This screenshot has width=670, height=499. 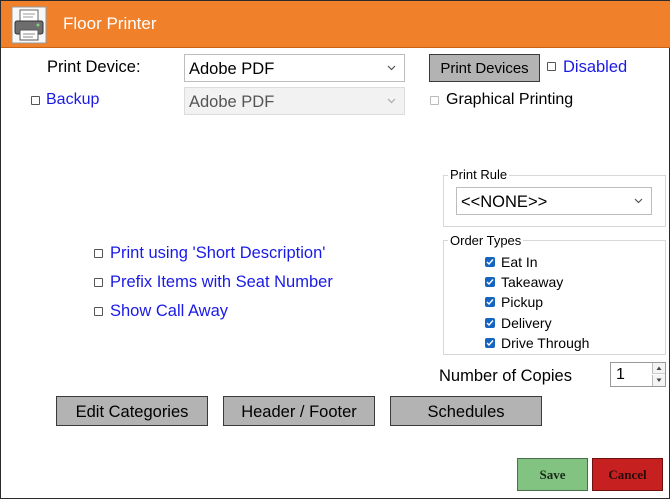 I want to click on header-footer-button: Header / Footer, so click(x=299, y=411).